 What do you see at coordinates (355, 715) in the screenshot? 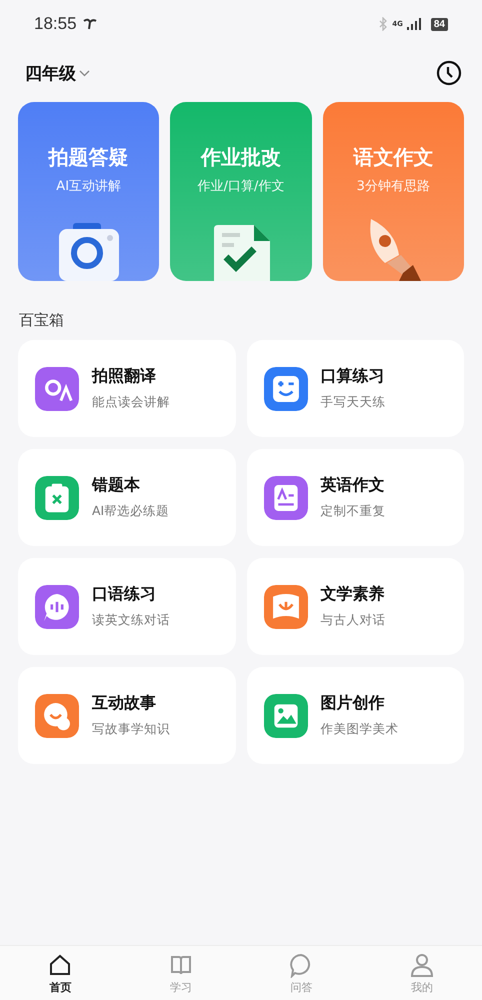
I see `tool-card: 图片创作 作美图学美术` at bounding box center [355, 715].